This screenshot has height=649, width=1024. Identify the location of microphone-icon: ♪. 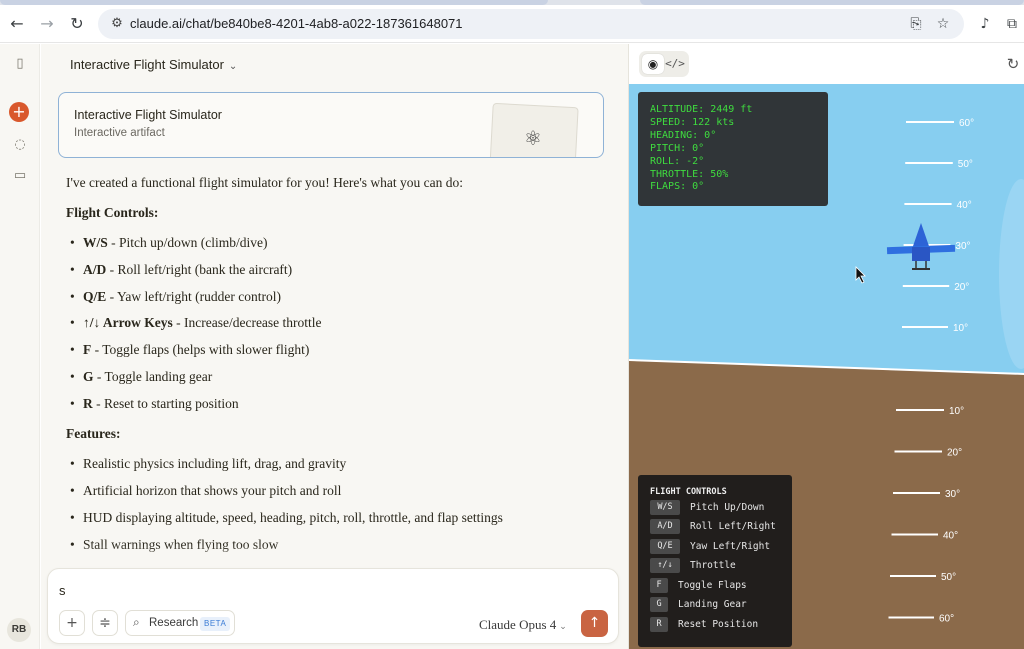
(985, 24).